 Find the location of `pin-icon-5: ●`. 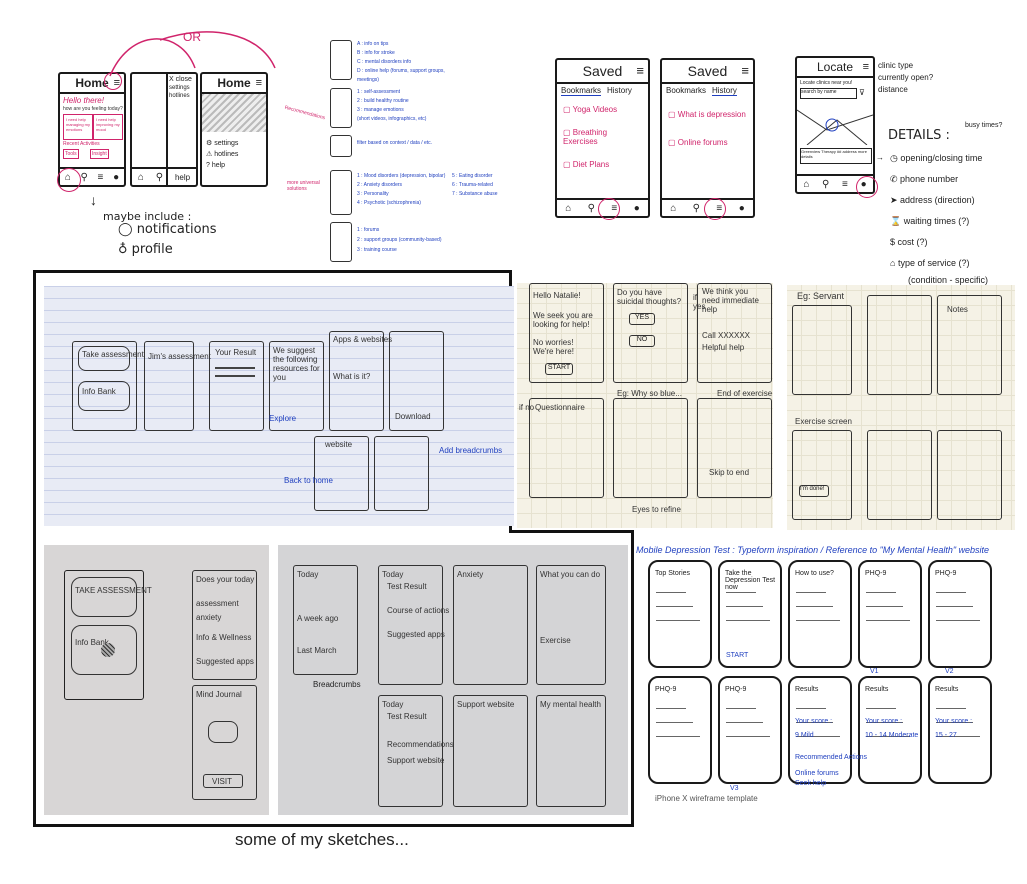

pin-icon-5: ● is located at coordinates (741, 208).